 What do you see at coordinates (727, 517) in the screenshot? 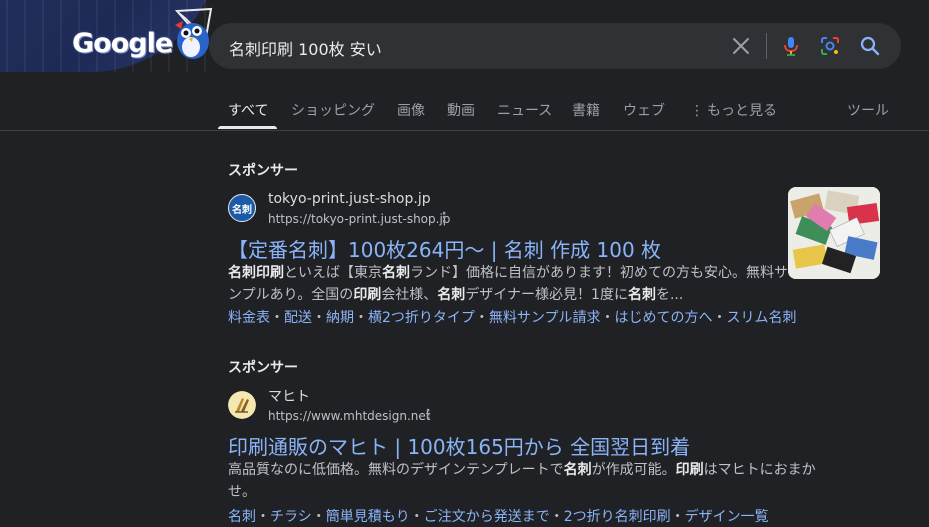
I see `sitelink: デザイン一覧` at bounding box center [727, 517].